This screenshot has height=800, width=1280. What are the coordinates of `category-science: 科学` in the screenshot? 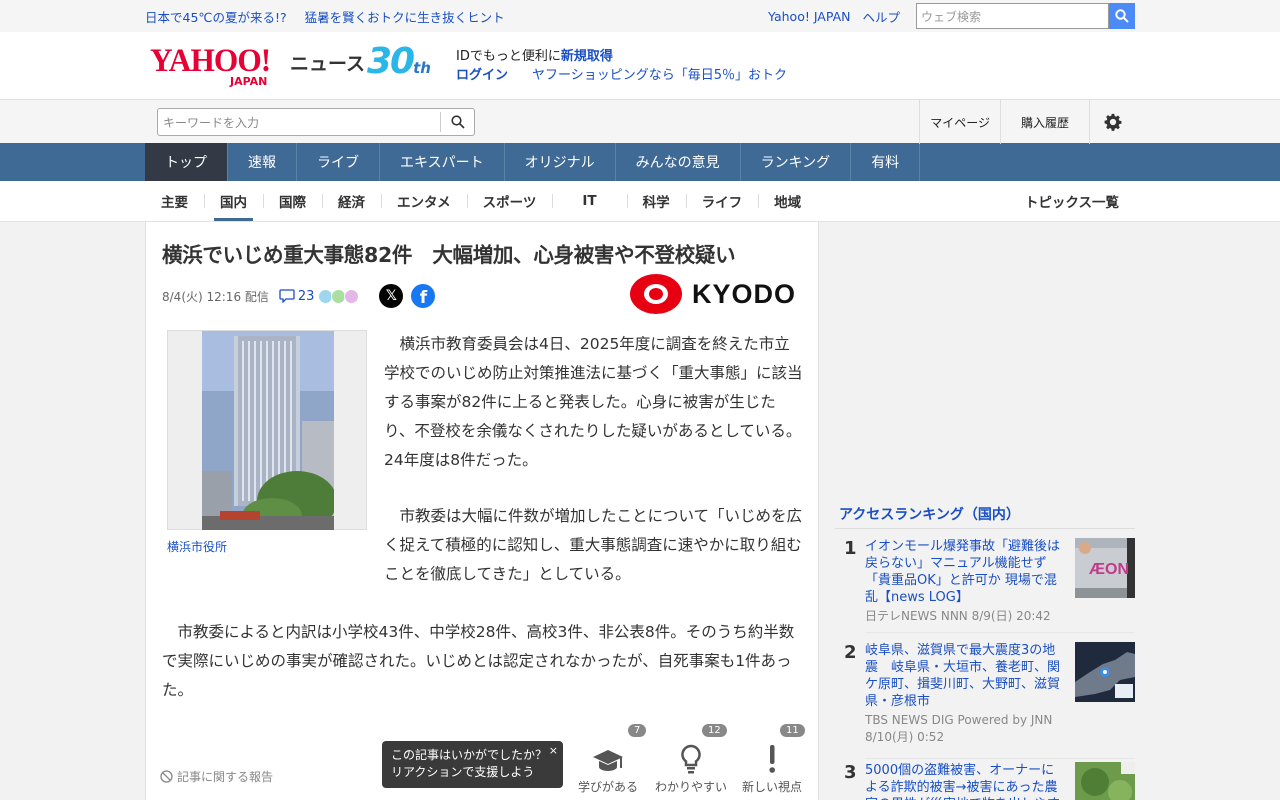 It's located at (656, 201).